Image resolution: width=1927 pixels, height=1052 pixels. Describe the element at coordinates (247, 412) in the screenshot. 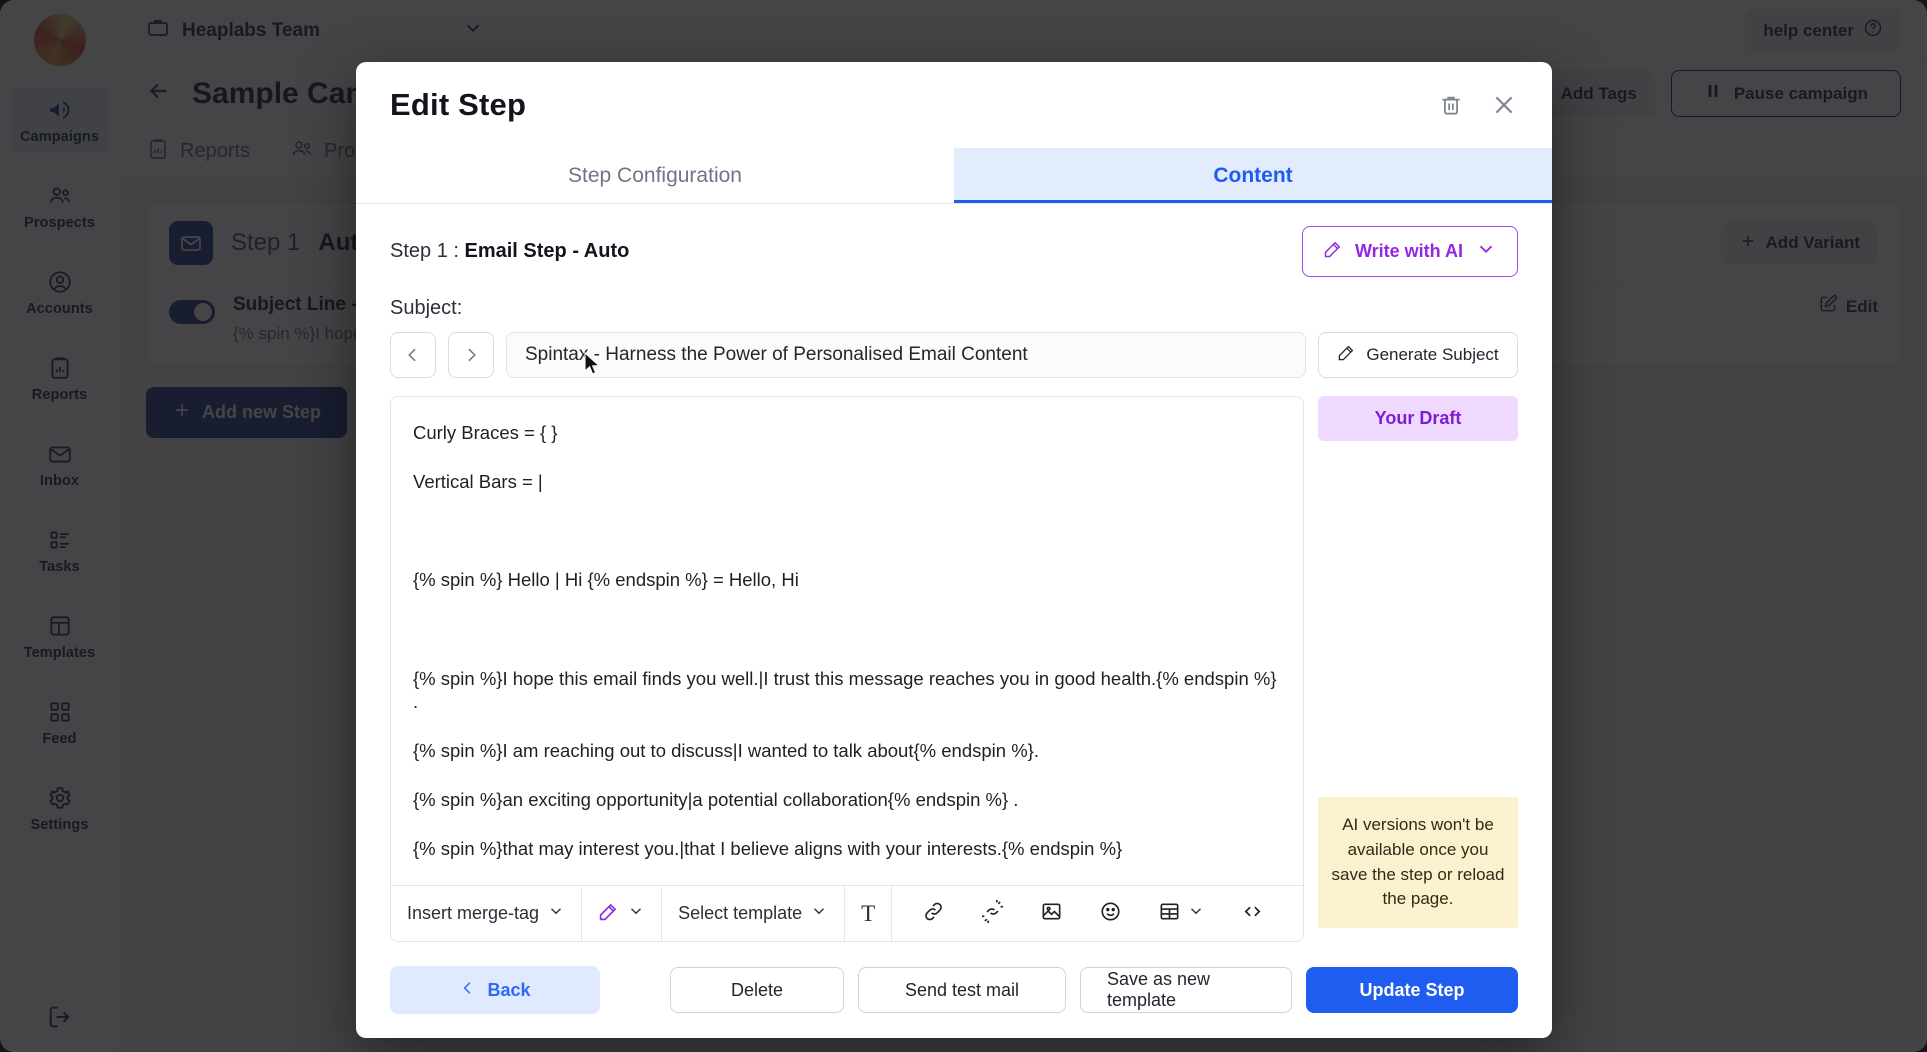

I see `add-new-step-button: Add new Step` at that location.